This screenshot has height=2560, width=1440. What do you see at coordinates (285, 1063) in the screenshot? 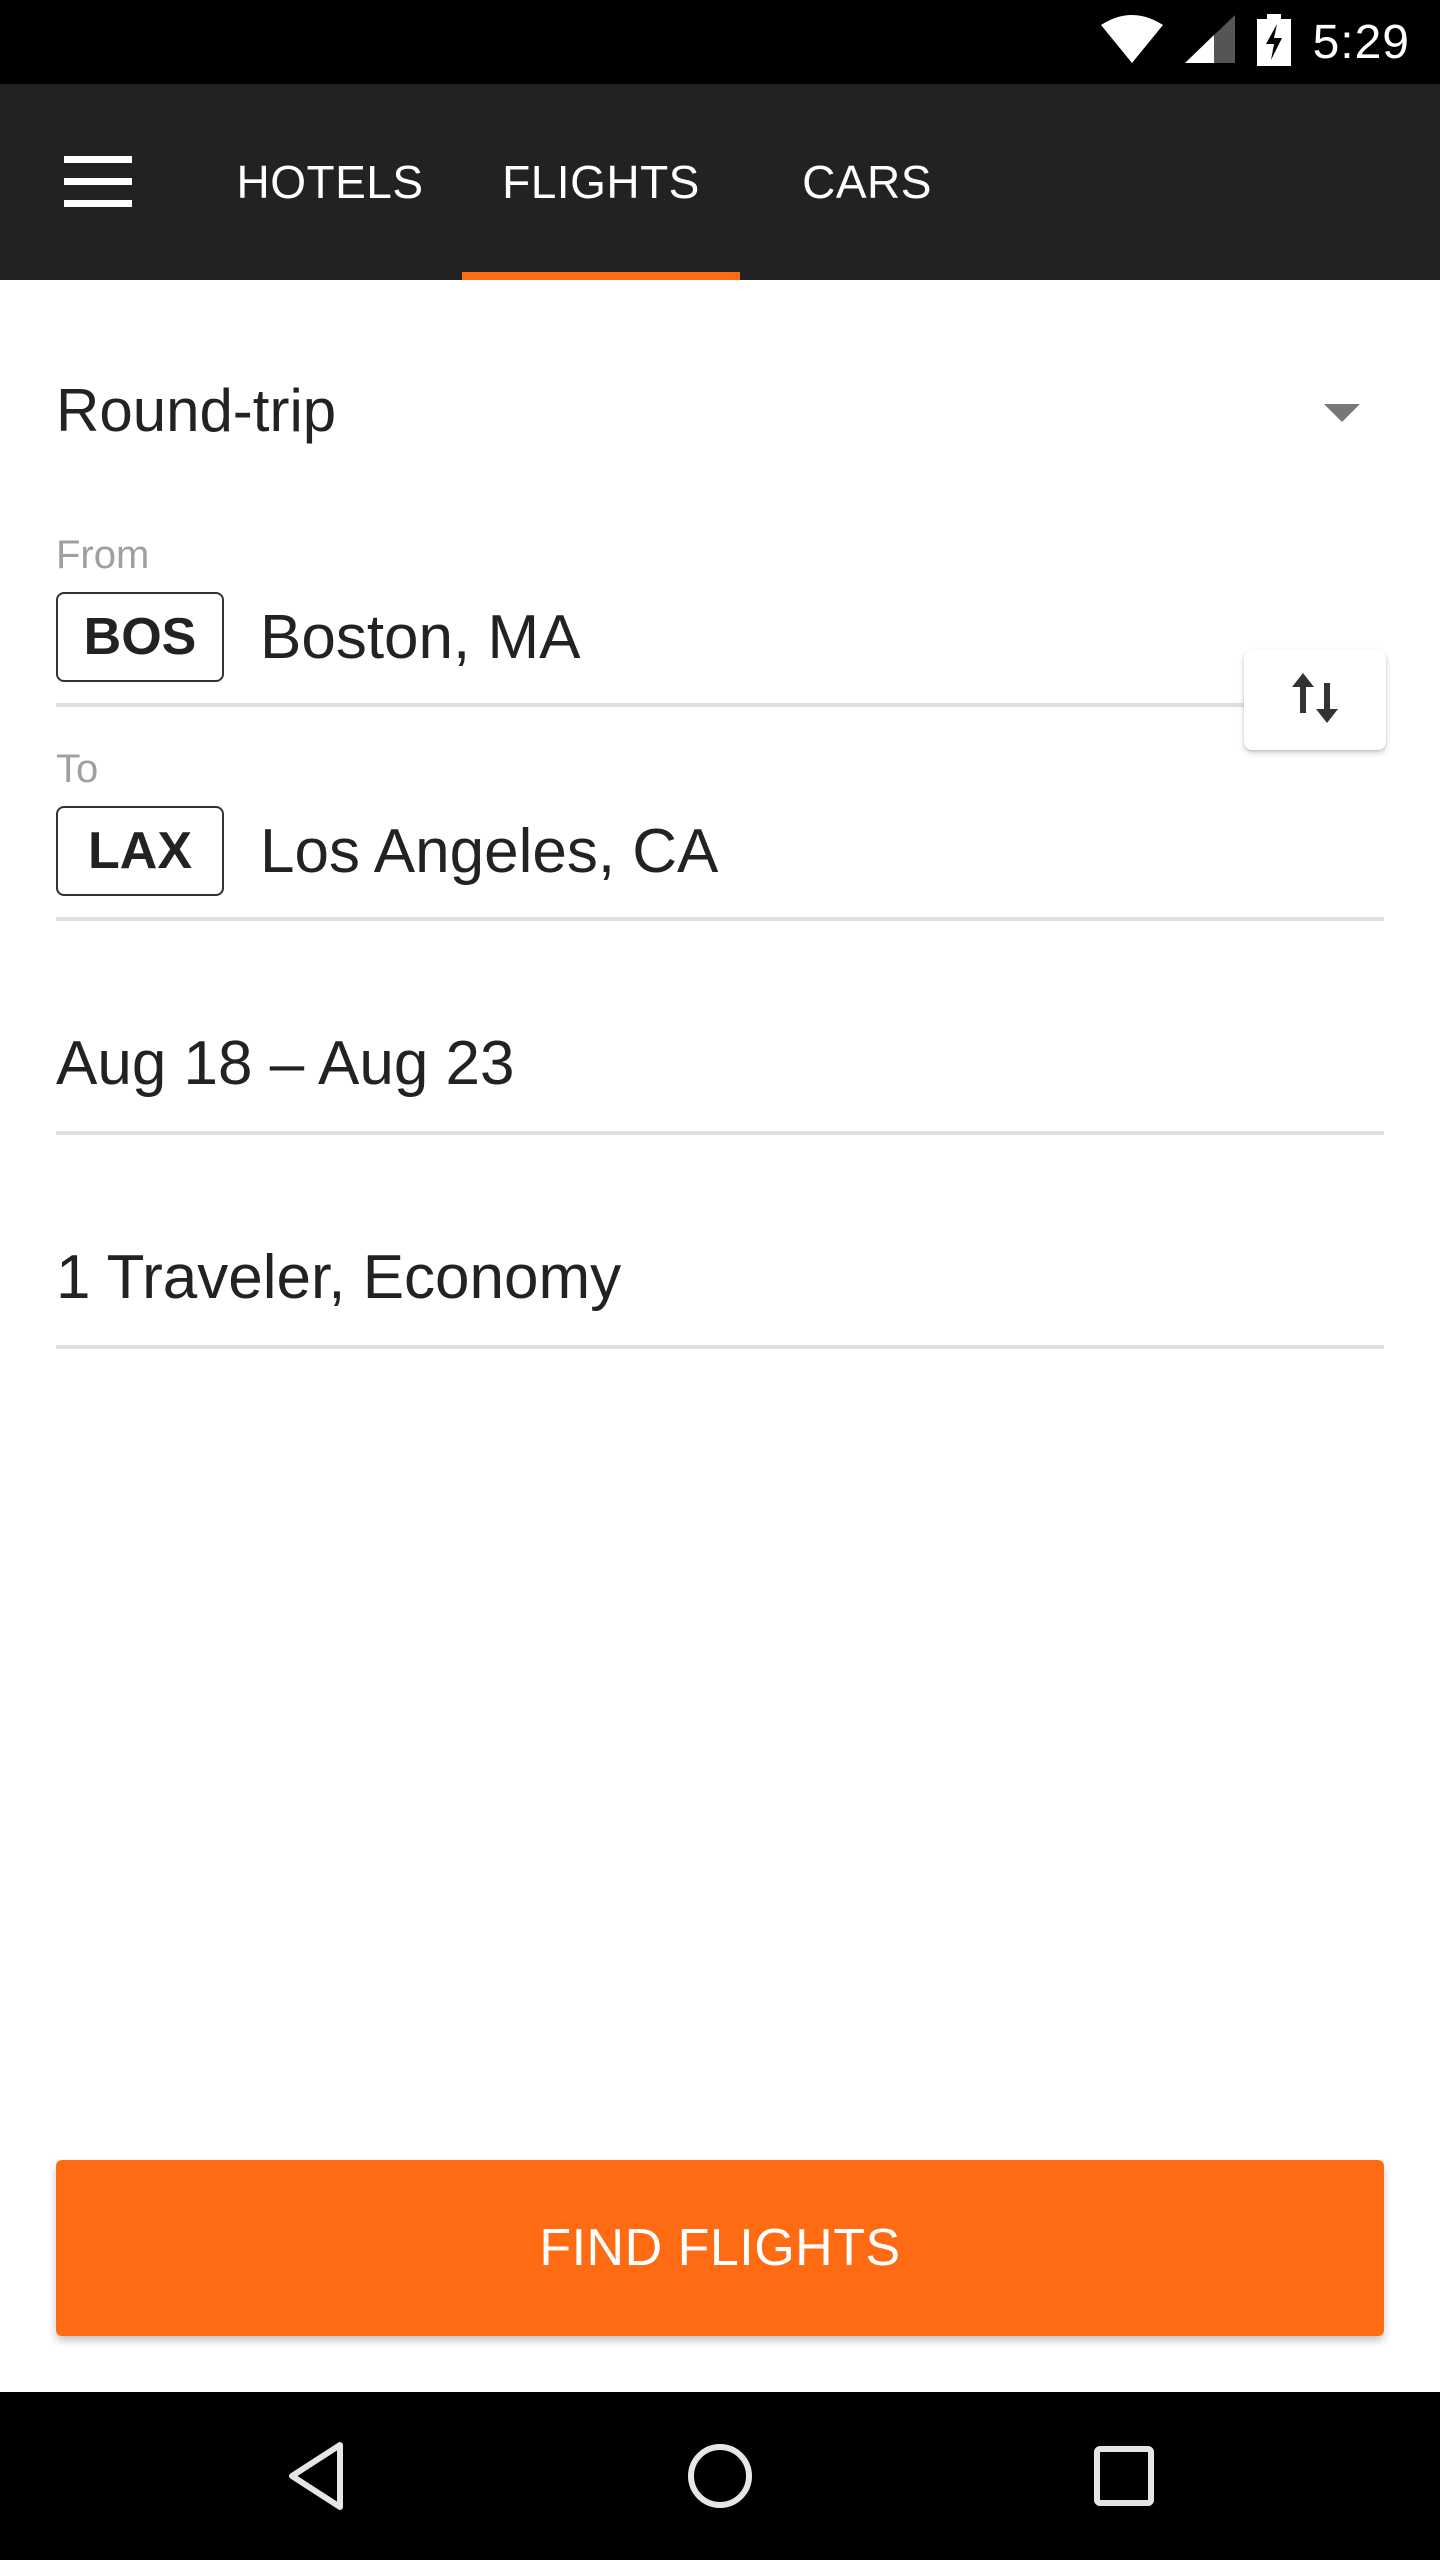
I see `dates-value: Aug 18 – Aug 23` at bounding box center [285, 1063].